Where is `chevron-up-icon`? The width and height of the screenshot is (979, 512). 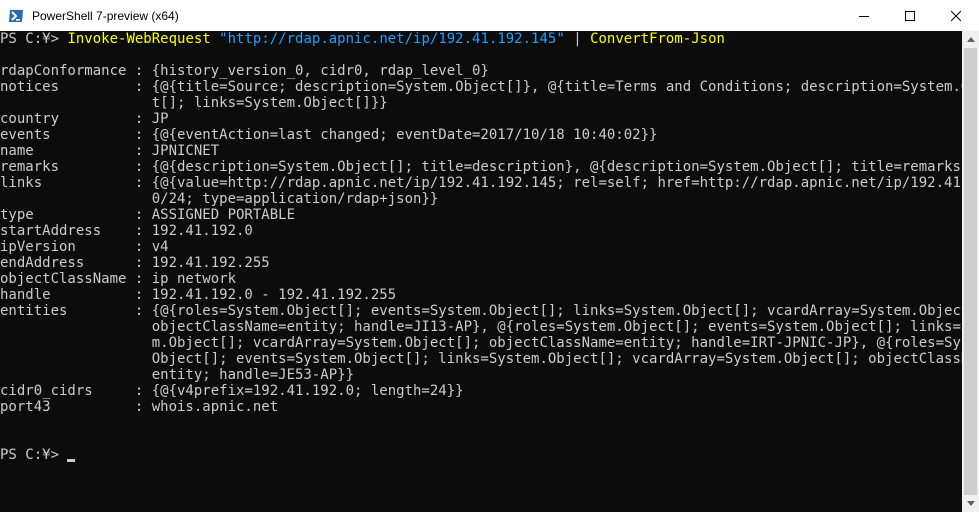 chevron-up-icon is located at coordinates (970, 39).